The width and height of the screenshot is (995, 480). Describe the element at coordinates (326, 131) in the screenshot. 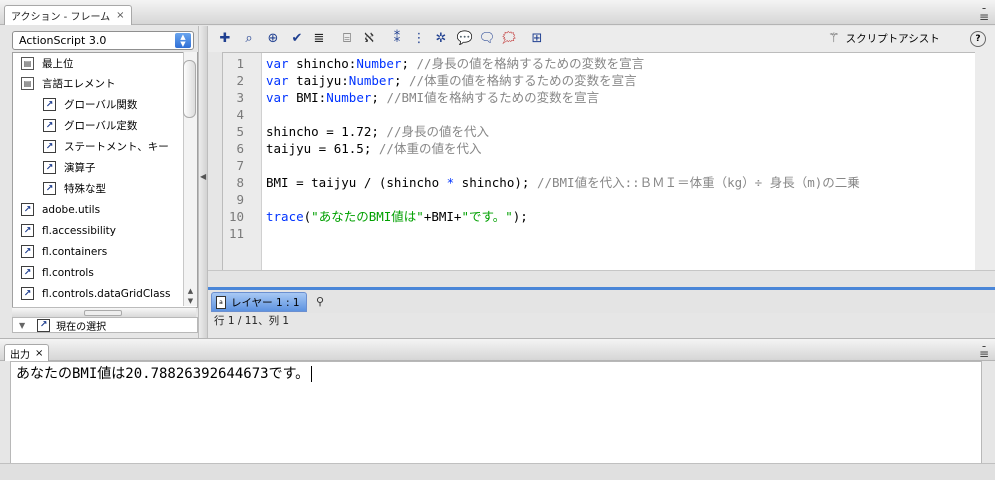

I see `code-text: shincho = 1.72;` at that location.